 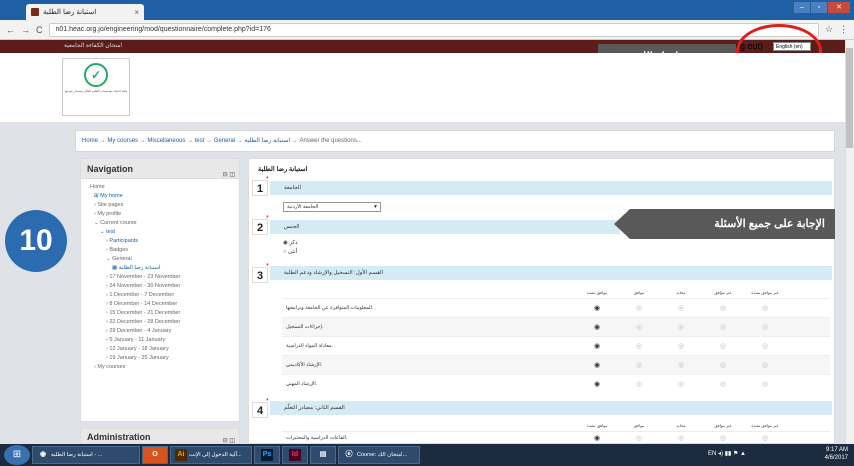 I want to click on start-button: ⊞, so click(x=17, y=455).